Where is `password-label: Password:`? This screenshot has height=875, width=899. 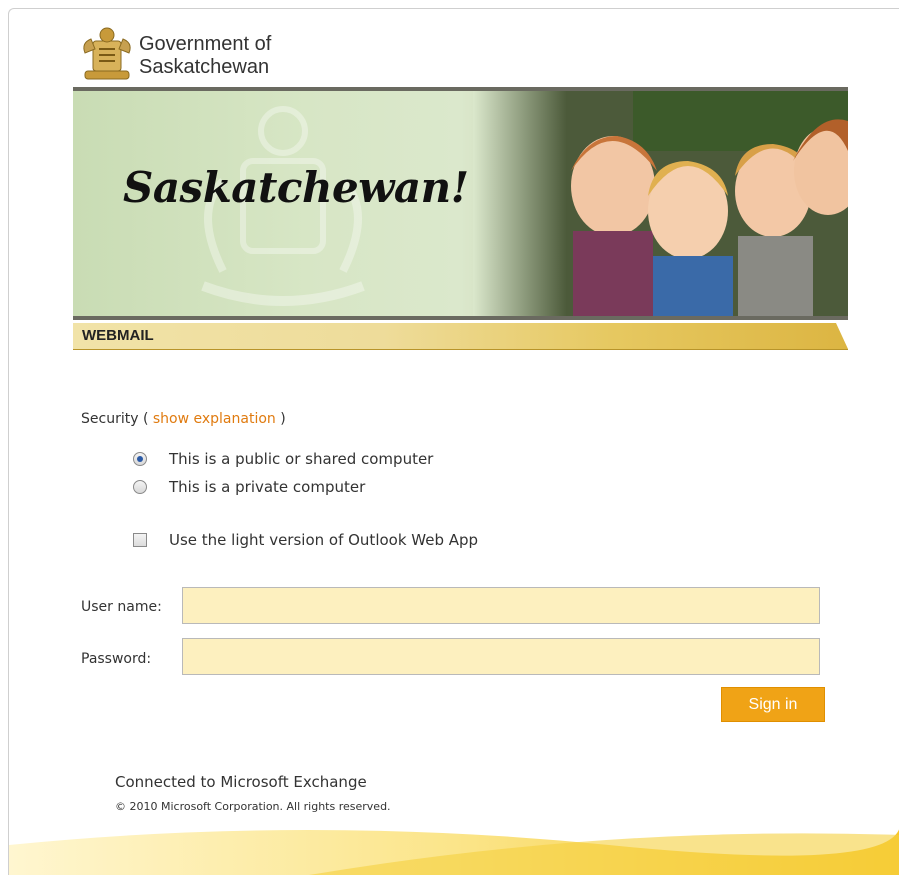
password-label: Password: is located at coordinates (116, 659).